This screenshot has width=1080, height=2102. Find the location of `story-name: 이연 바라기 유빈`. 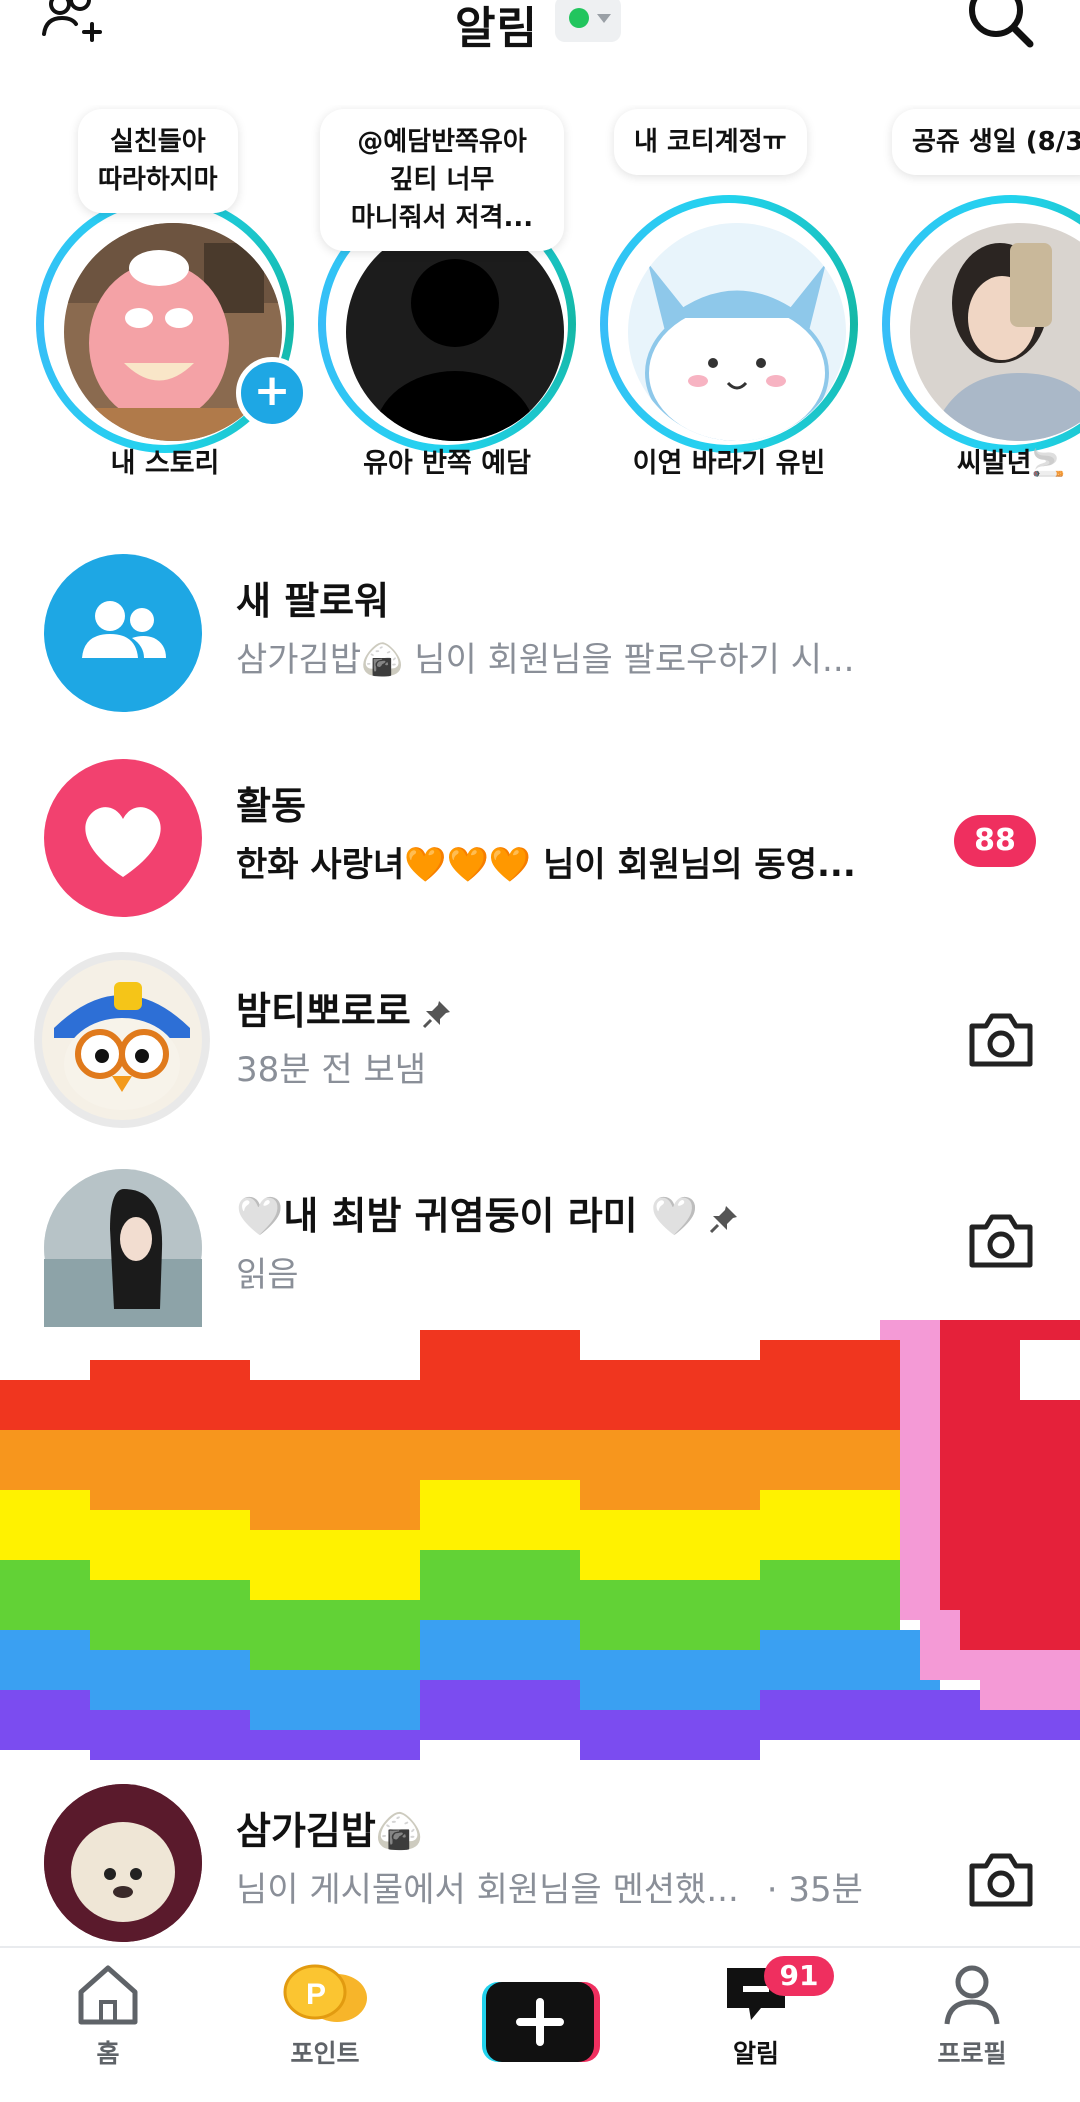

story-name: 이연 바라기 유빈 is located at coordinates (729, 463).